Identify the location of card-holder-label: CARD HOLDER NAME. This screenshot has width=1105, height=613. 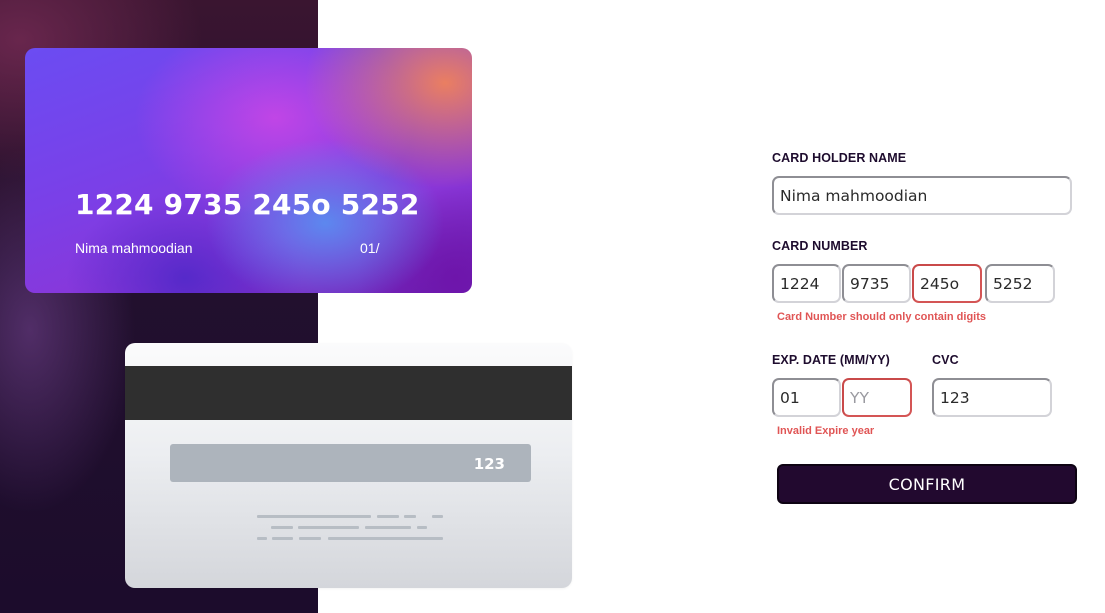
(839, 158).